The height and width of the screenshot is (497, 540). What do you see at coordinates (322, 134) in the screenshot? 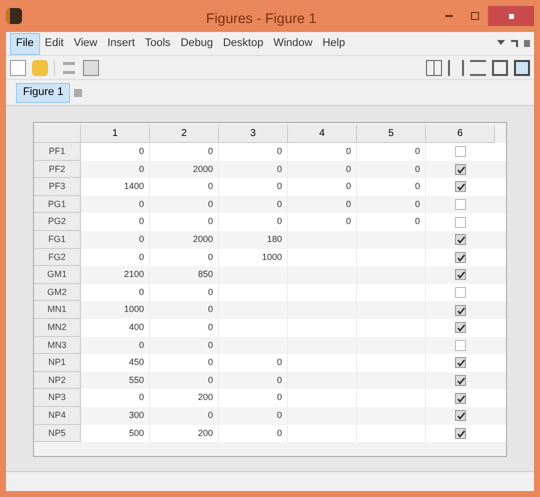
I see `column-header: 4` at bounding box center [322, 134].